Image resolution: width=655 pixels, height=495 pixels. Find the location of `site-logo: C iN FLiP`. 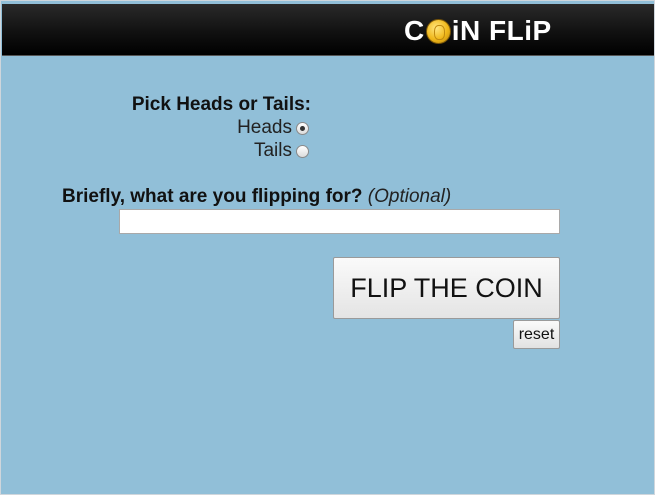

site-logo: C iN FLiP is located at coordinates (478, 31).